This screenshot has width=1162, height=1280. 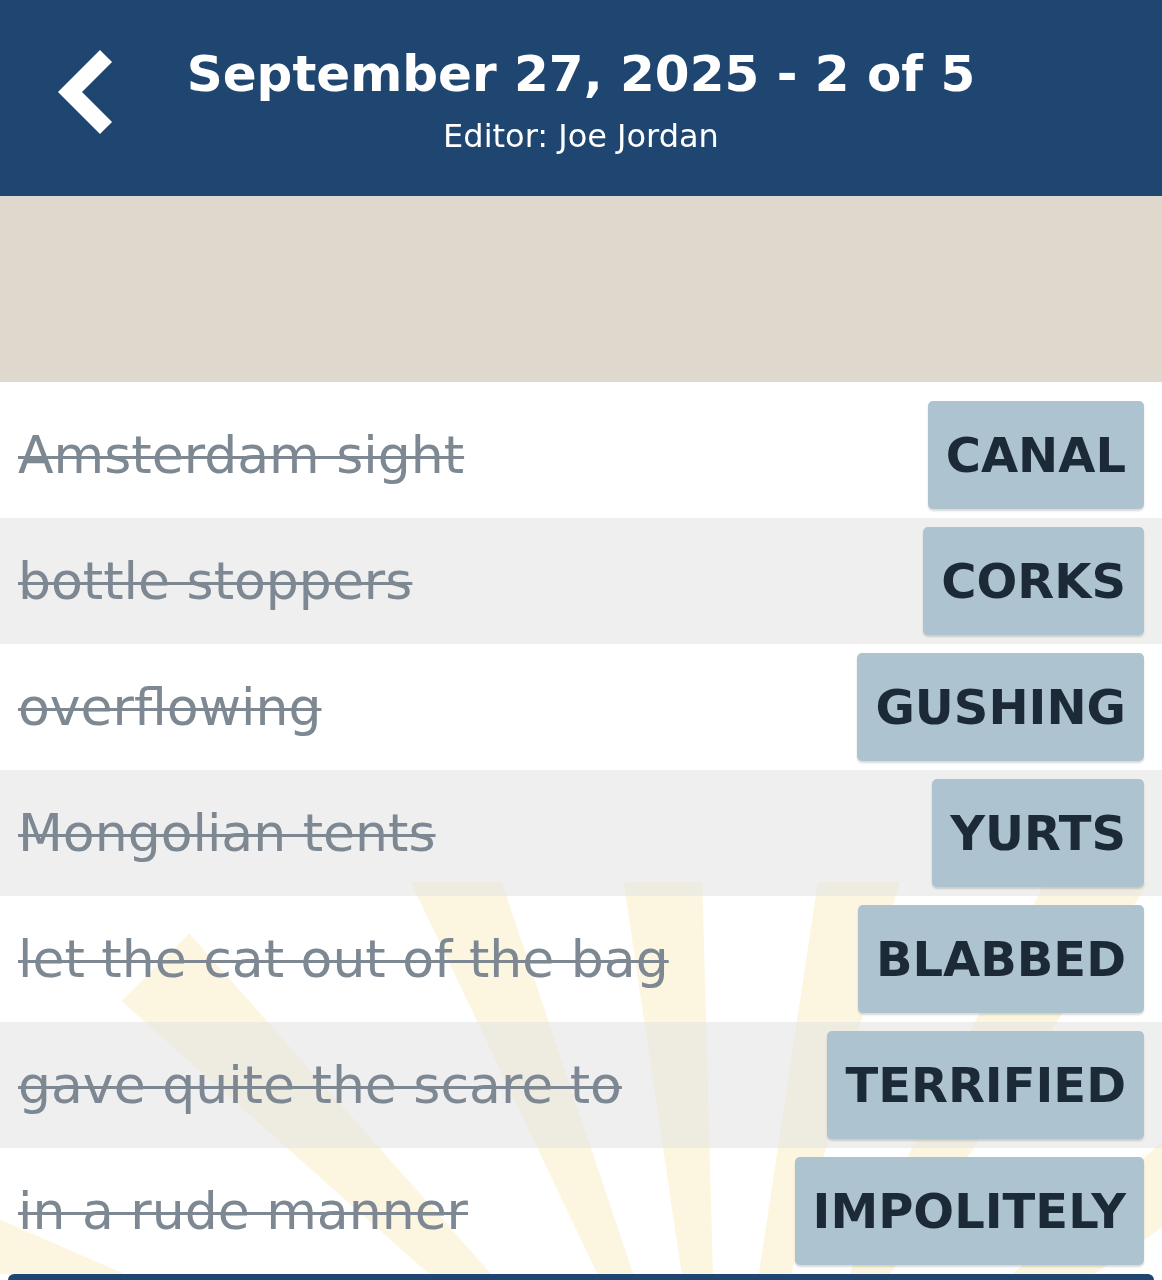 I want to click on editor-label: Editor: Joe Jordan, so click(x=581, y=136).